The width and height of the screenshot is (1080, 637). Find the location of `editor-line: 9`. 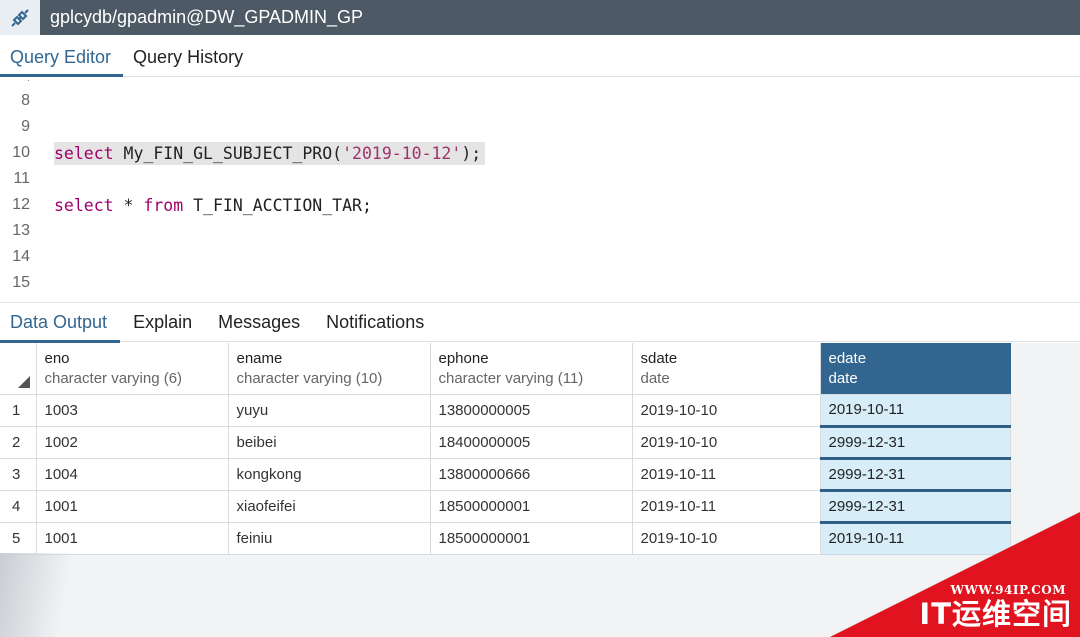

editor-line: 9 is located at coordinates (540, 127).